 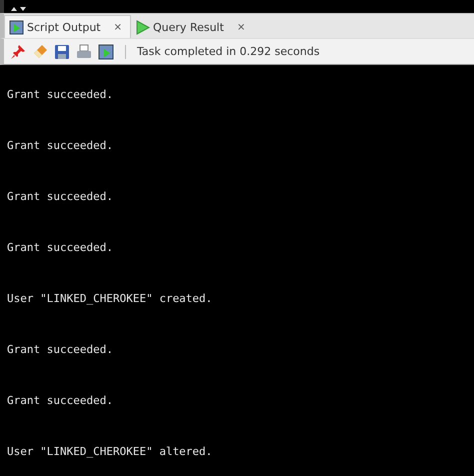 I want to click on splitter-arrows-icon, so click(x=19, y=9).